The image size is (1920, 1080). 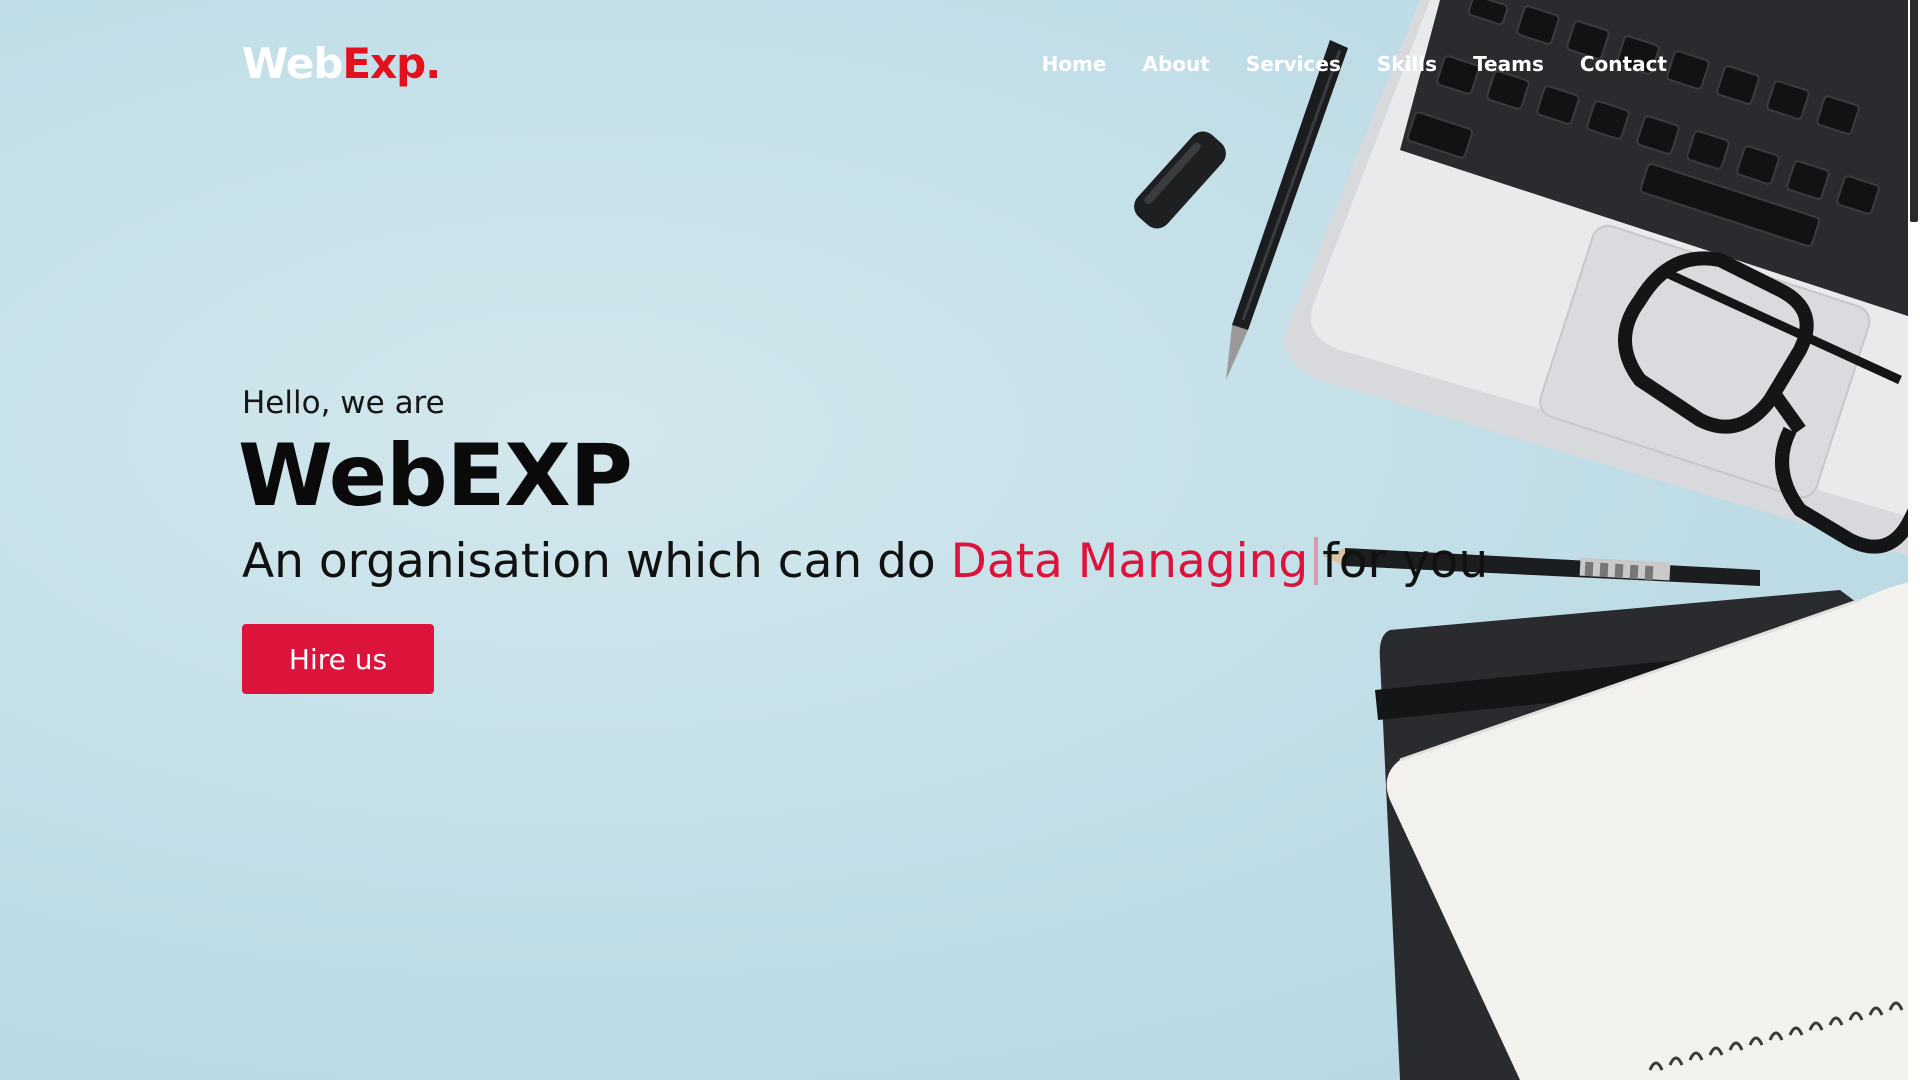 I want to click on page-scrollbar, so click(x=1914, y=540).